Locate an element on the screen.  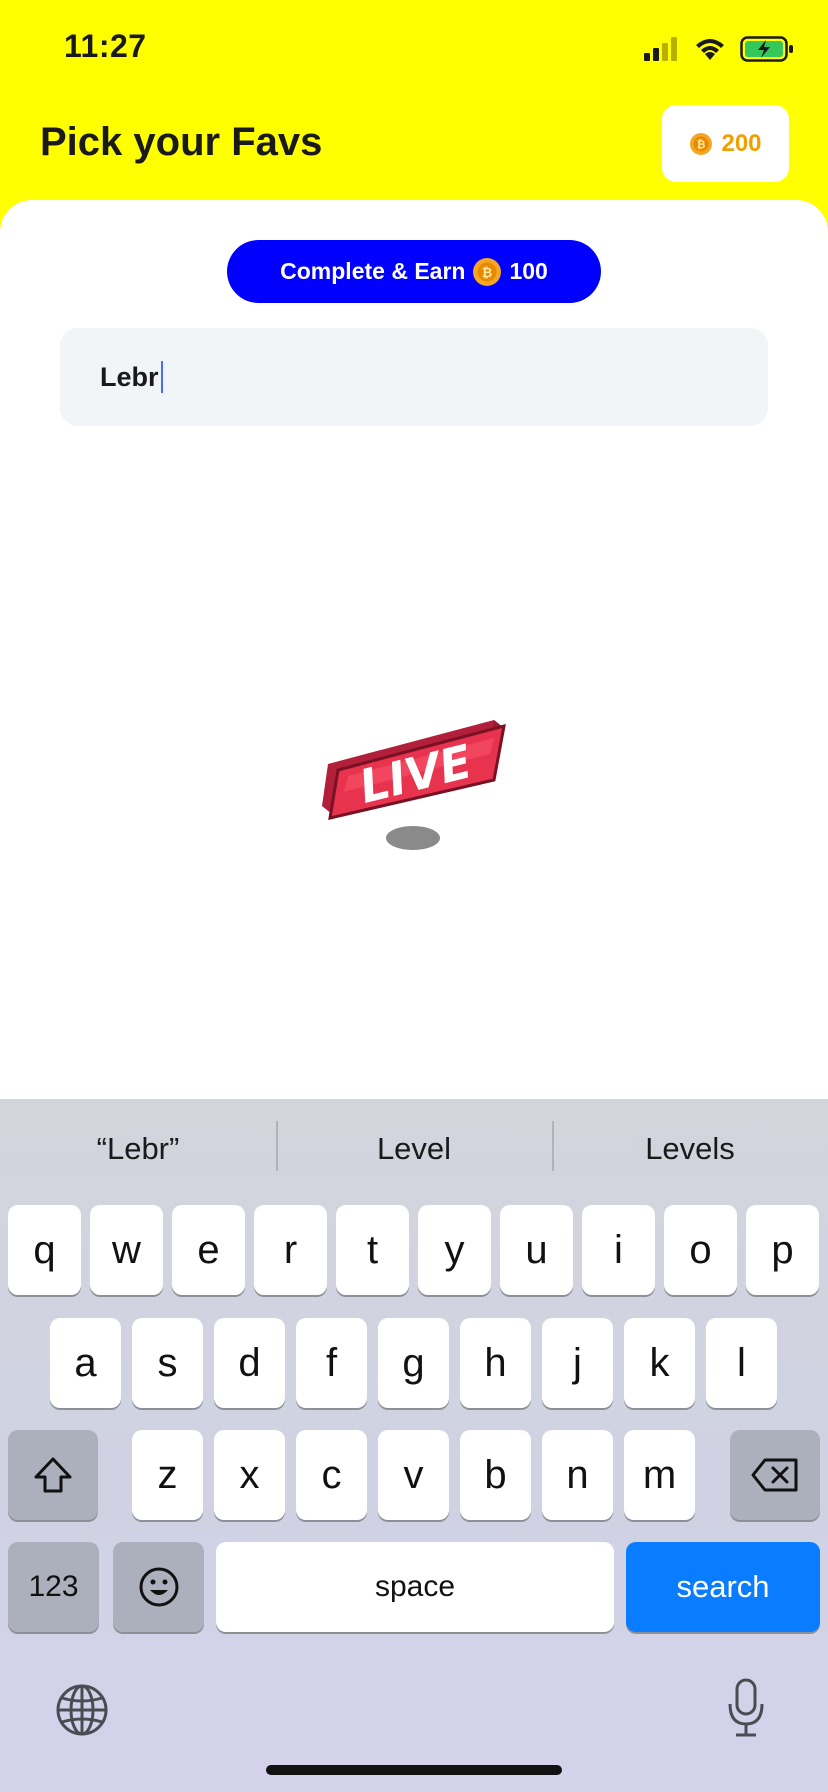
emoji-icon is located at coordinates (158, 1587).